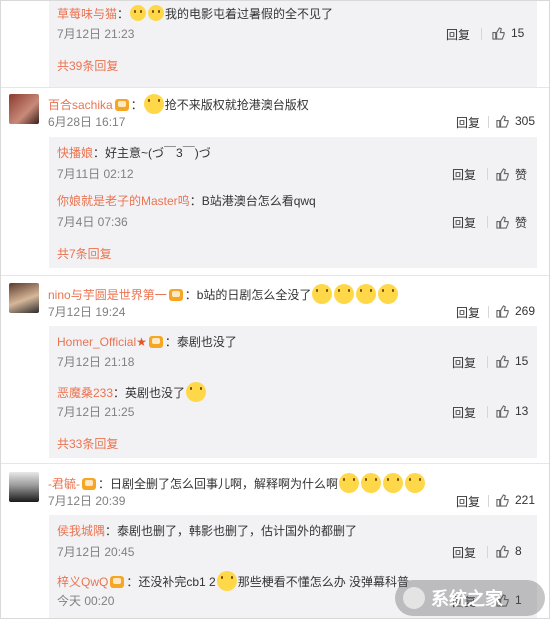 Image resolution: width=550 pixels, height=619 pixels. I want to click on comment-username: 百合sachika, so click(80, 105).